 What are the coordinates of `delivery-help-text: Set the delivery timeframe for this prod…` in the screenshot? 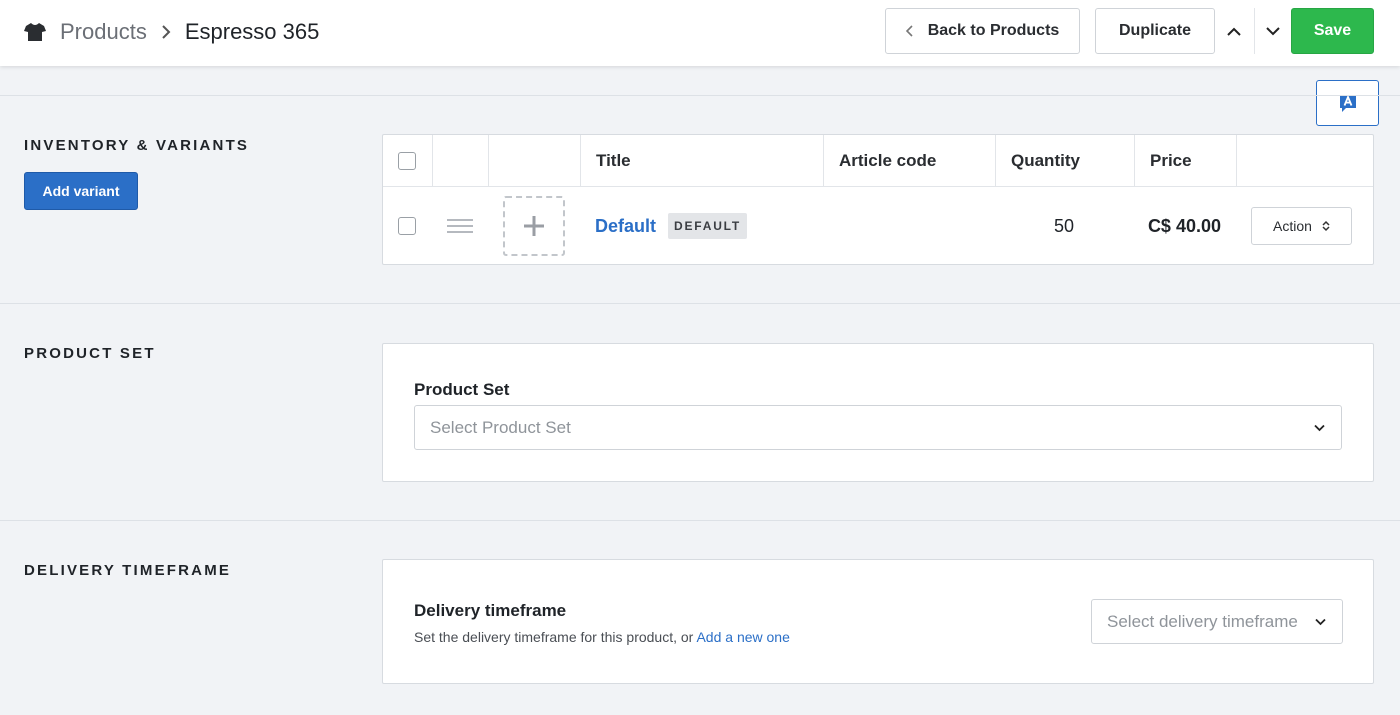 It's located at (602, 637).